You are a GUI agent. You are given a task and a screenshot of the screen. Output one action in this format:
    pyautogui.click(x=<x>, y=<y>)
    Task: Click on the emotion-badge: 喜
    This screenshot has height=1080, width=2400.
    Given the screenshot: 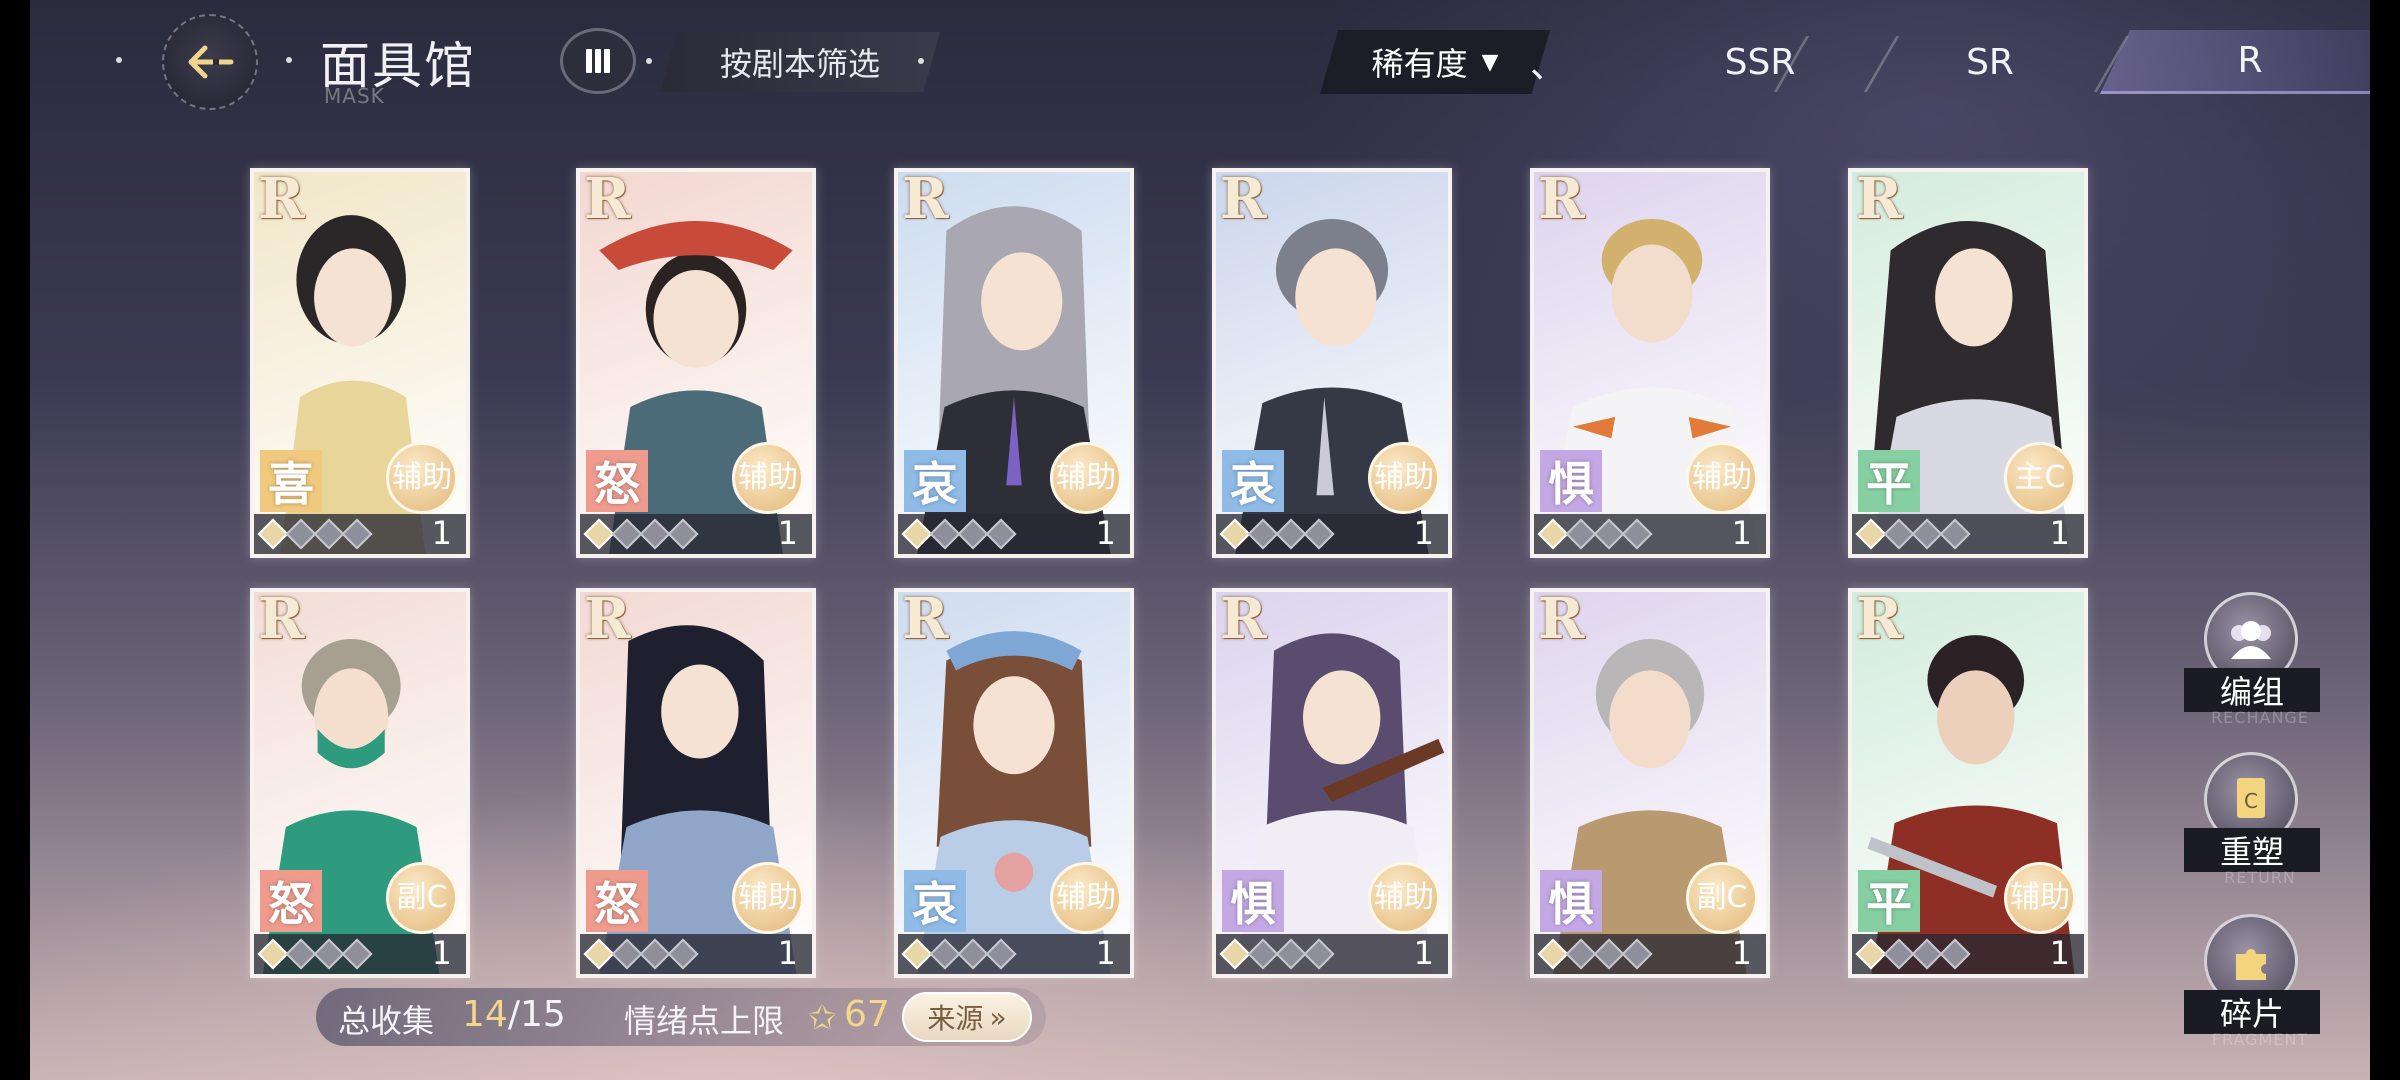 What is the action you would take?
    pyautogui.click(x=291, y=481)
    